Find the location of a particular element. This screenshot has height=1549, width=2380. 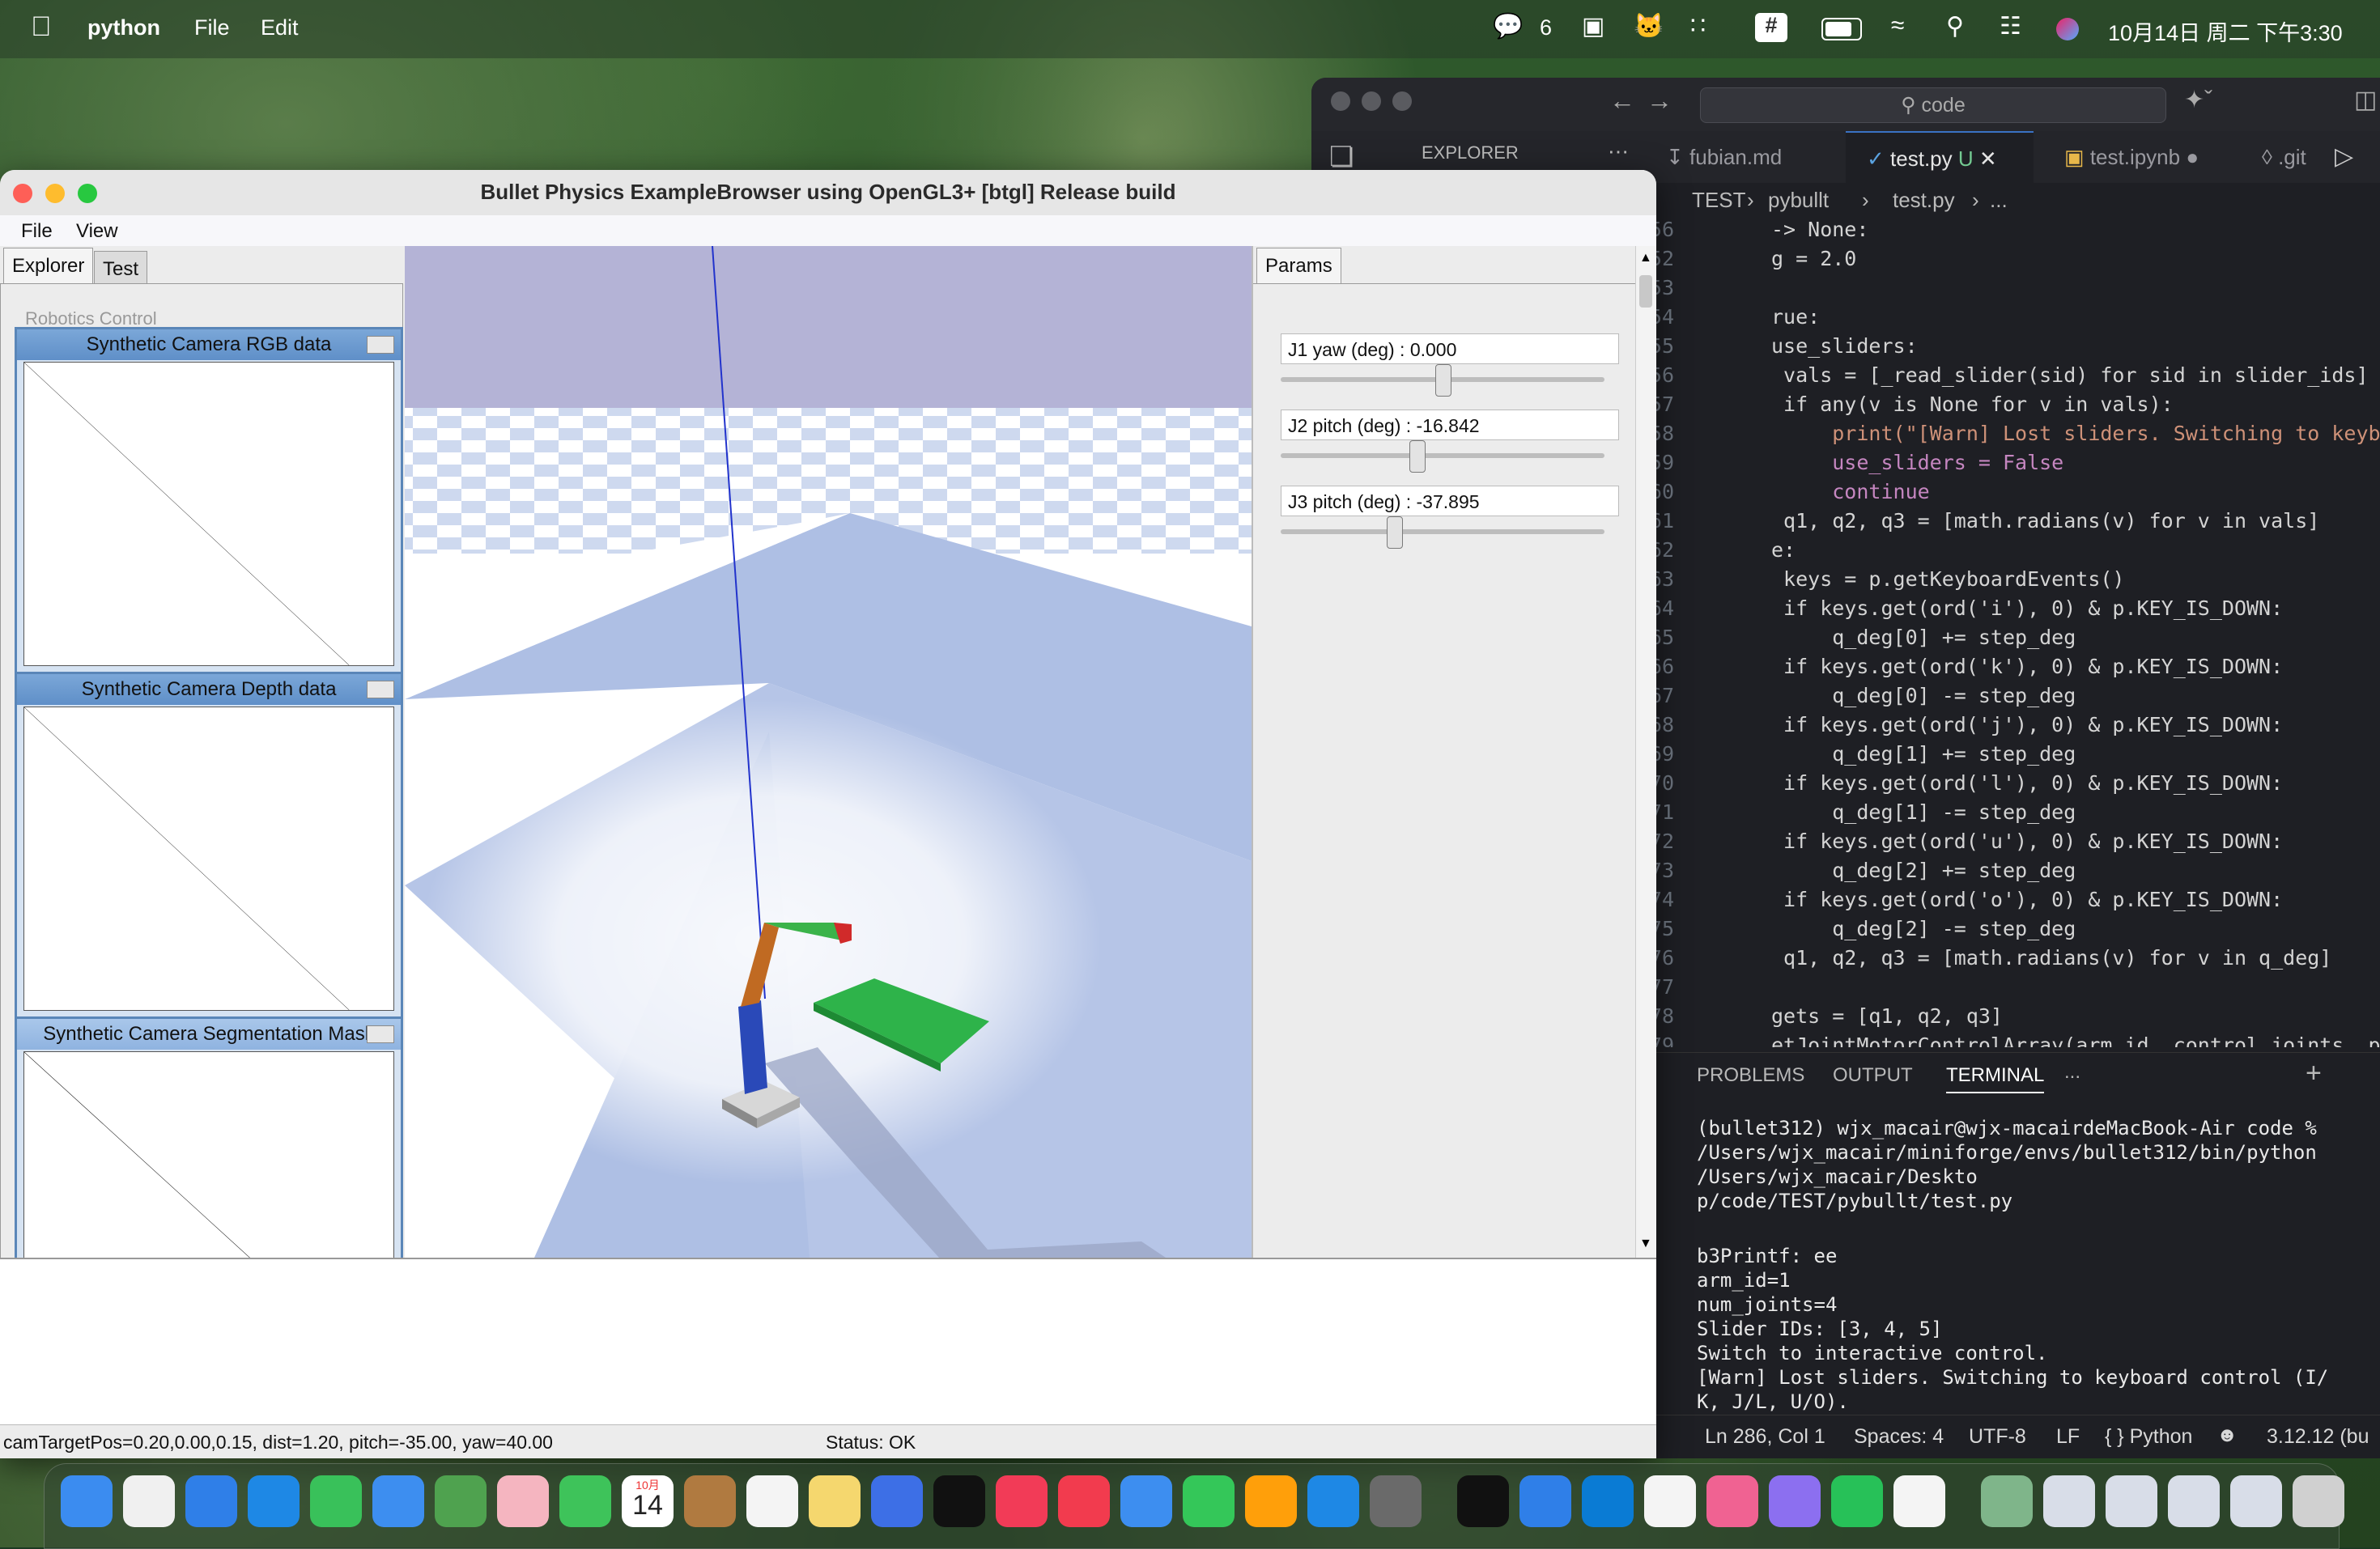

wechat-icon is located at coordinates (1857, 1501).